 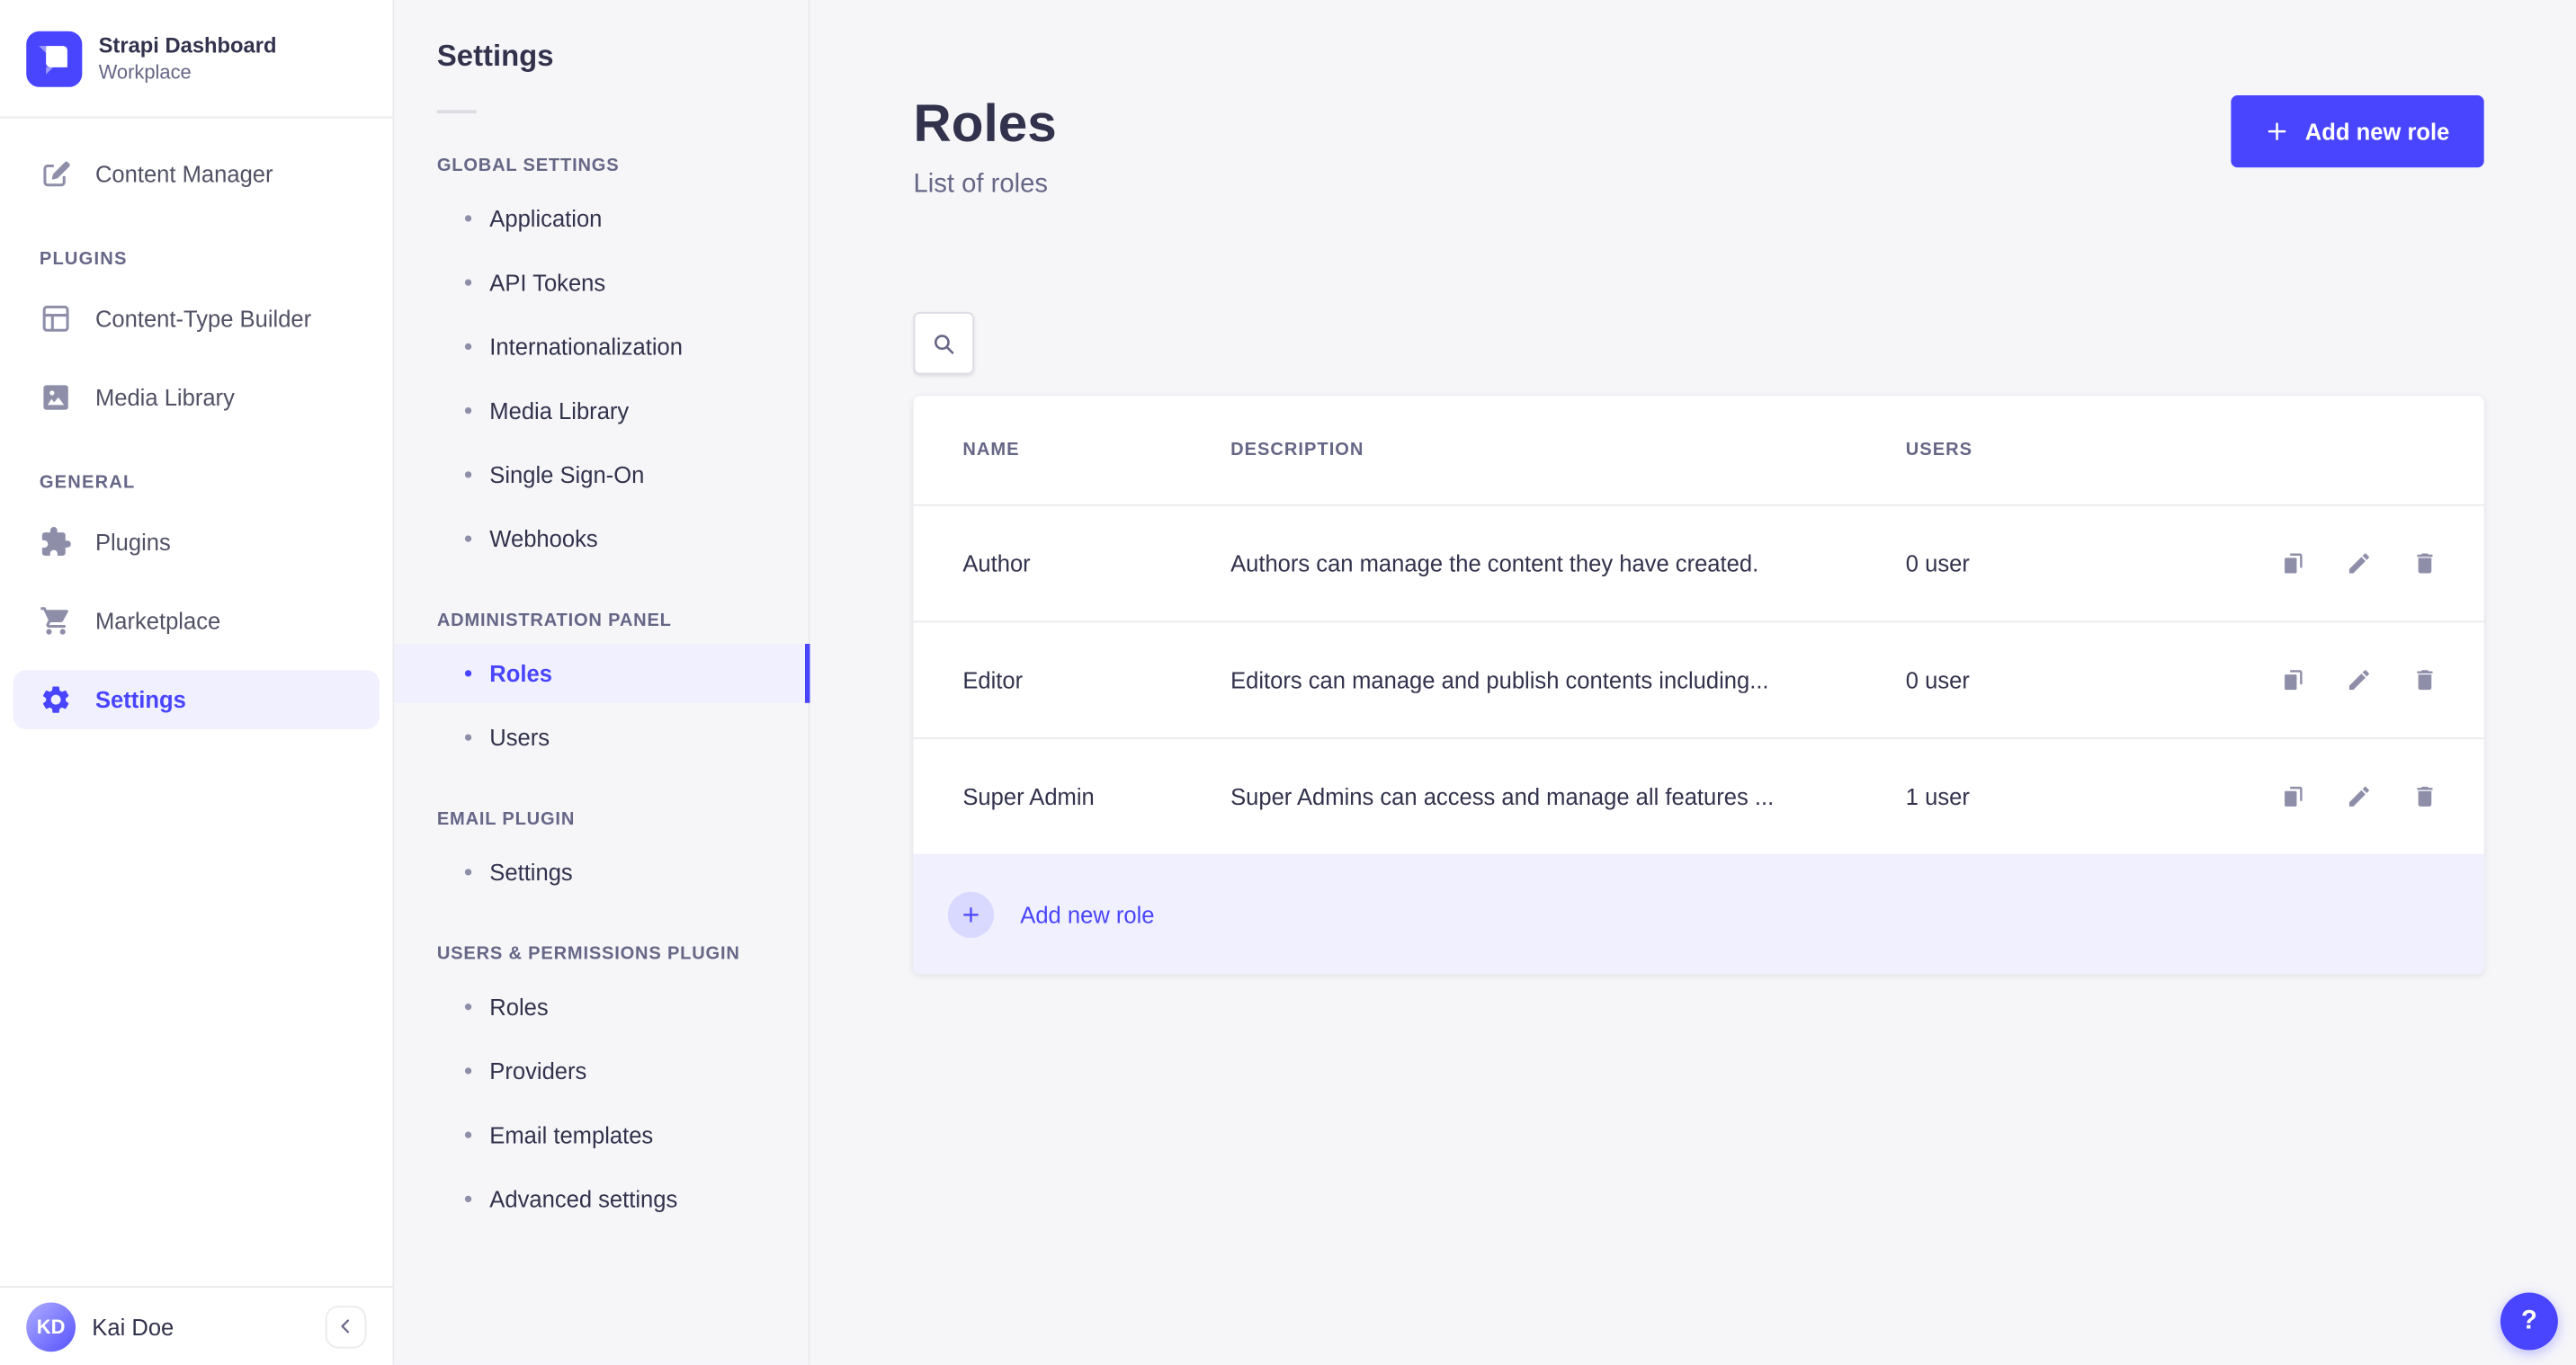 I want to click on plus-icon, so click(x=971, y=914).